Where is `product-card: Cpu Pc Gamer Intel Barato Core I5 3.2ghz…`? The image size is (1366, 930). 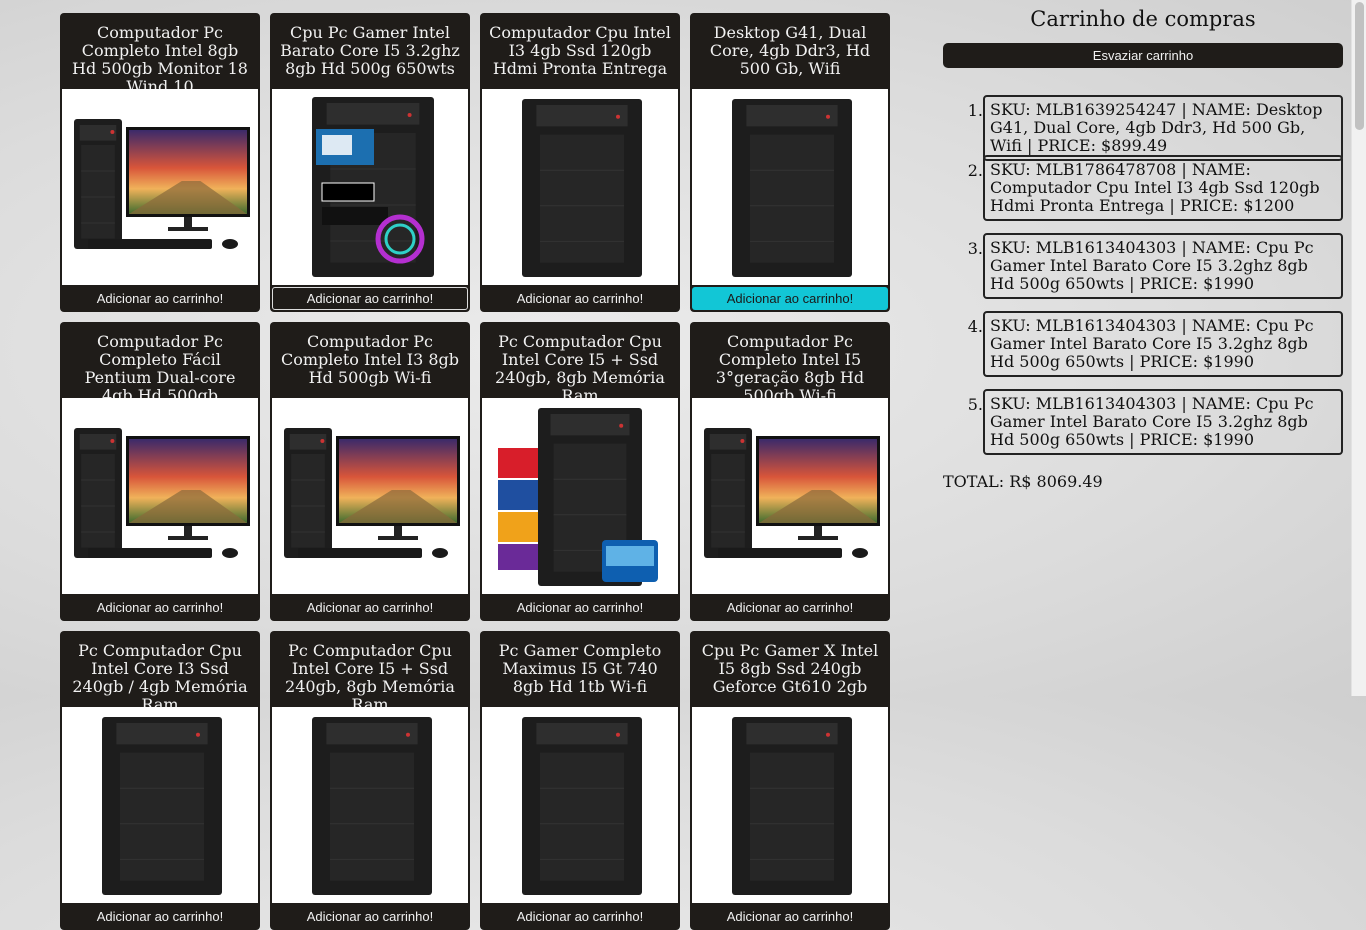 product-card: Cpu Pc Gamer Intel Barato Core I5 3.2ghz… is located at coordinates (370, 162).